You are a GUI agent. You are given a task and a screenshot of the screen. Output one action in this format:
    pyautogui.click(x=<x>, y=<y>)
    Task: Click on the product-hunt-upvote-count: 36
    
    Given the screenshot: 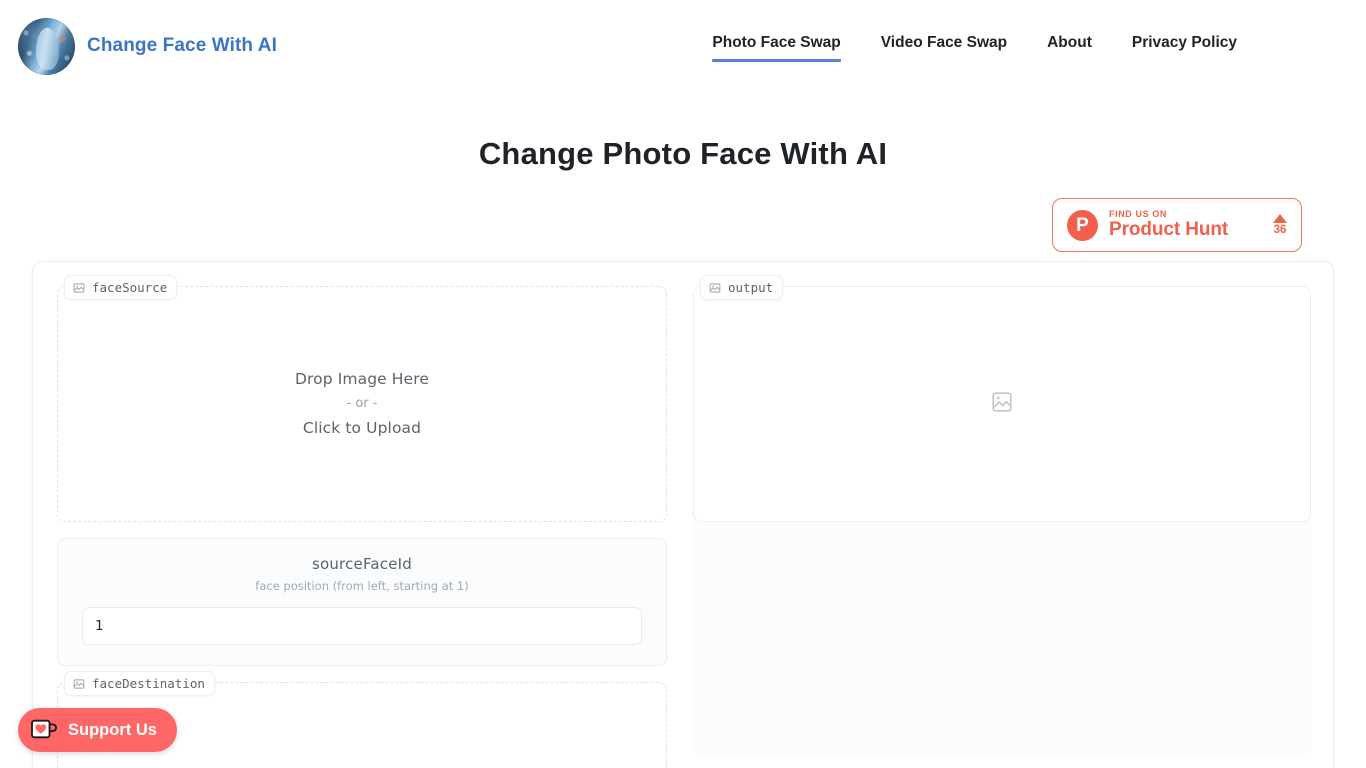 What is the action you would take?
    pyautogui.click(x=1280, y=229)
    